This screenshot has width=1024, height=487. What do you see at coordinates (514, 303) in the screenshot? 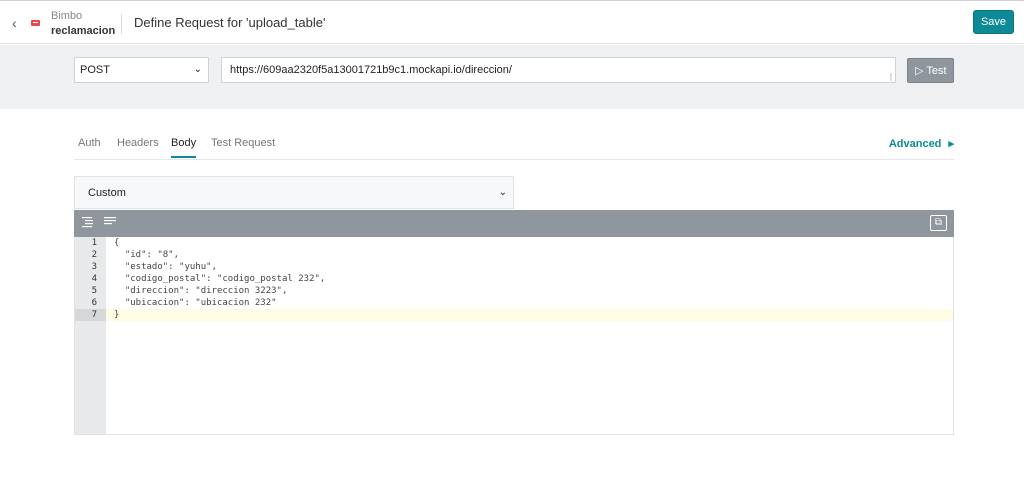
I see `code-line: 6 "ubicacion": "ubicacion 232"` at bounding box center [514, 303].